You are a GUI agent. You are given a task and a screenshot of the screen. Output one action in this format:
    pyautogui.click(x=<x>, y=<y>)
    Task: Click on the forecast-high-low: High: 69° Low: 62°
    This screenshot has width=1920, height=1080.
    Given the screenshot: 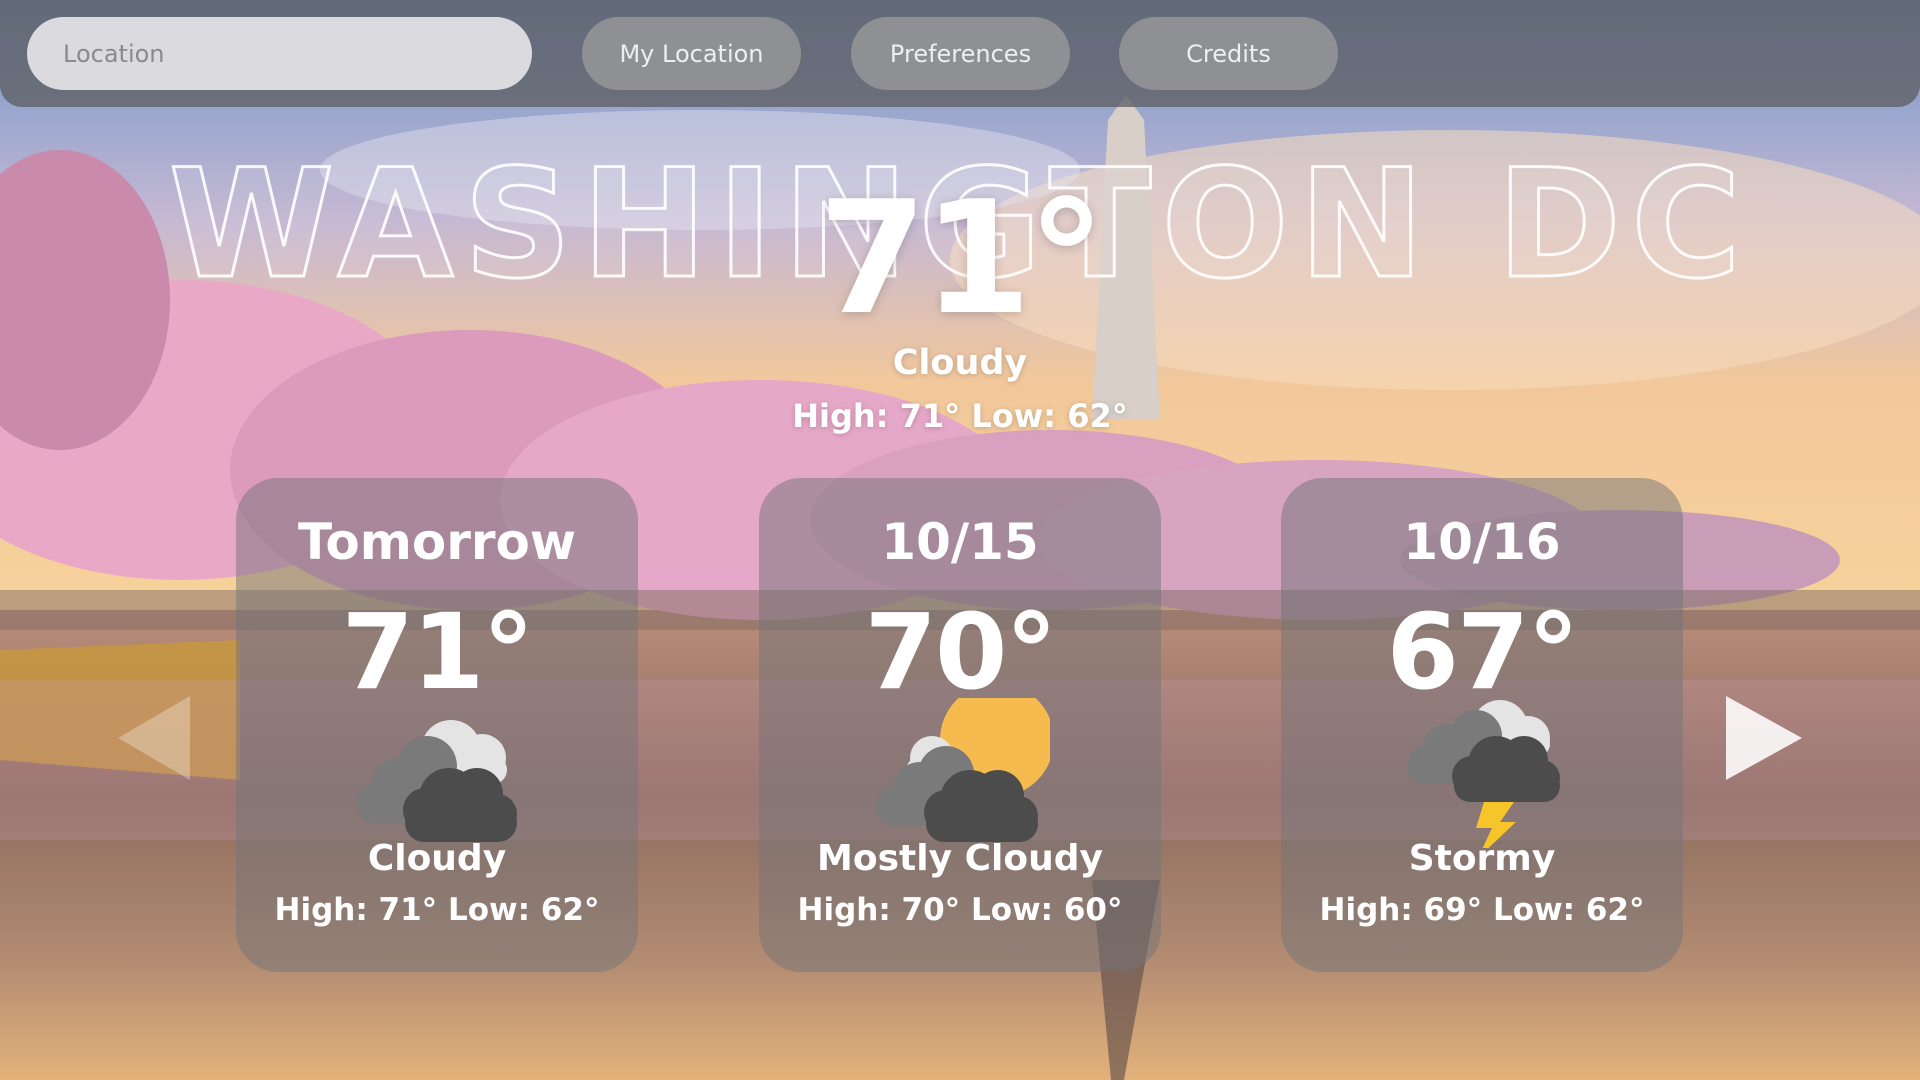 What is the action you would take?
    pyautogui.click(x=1482, y=910)
    